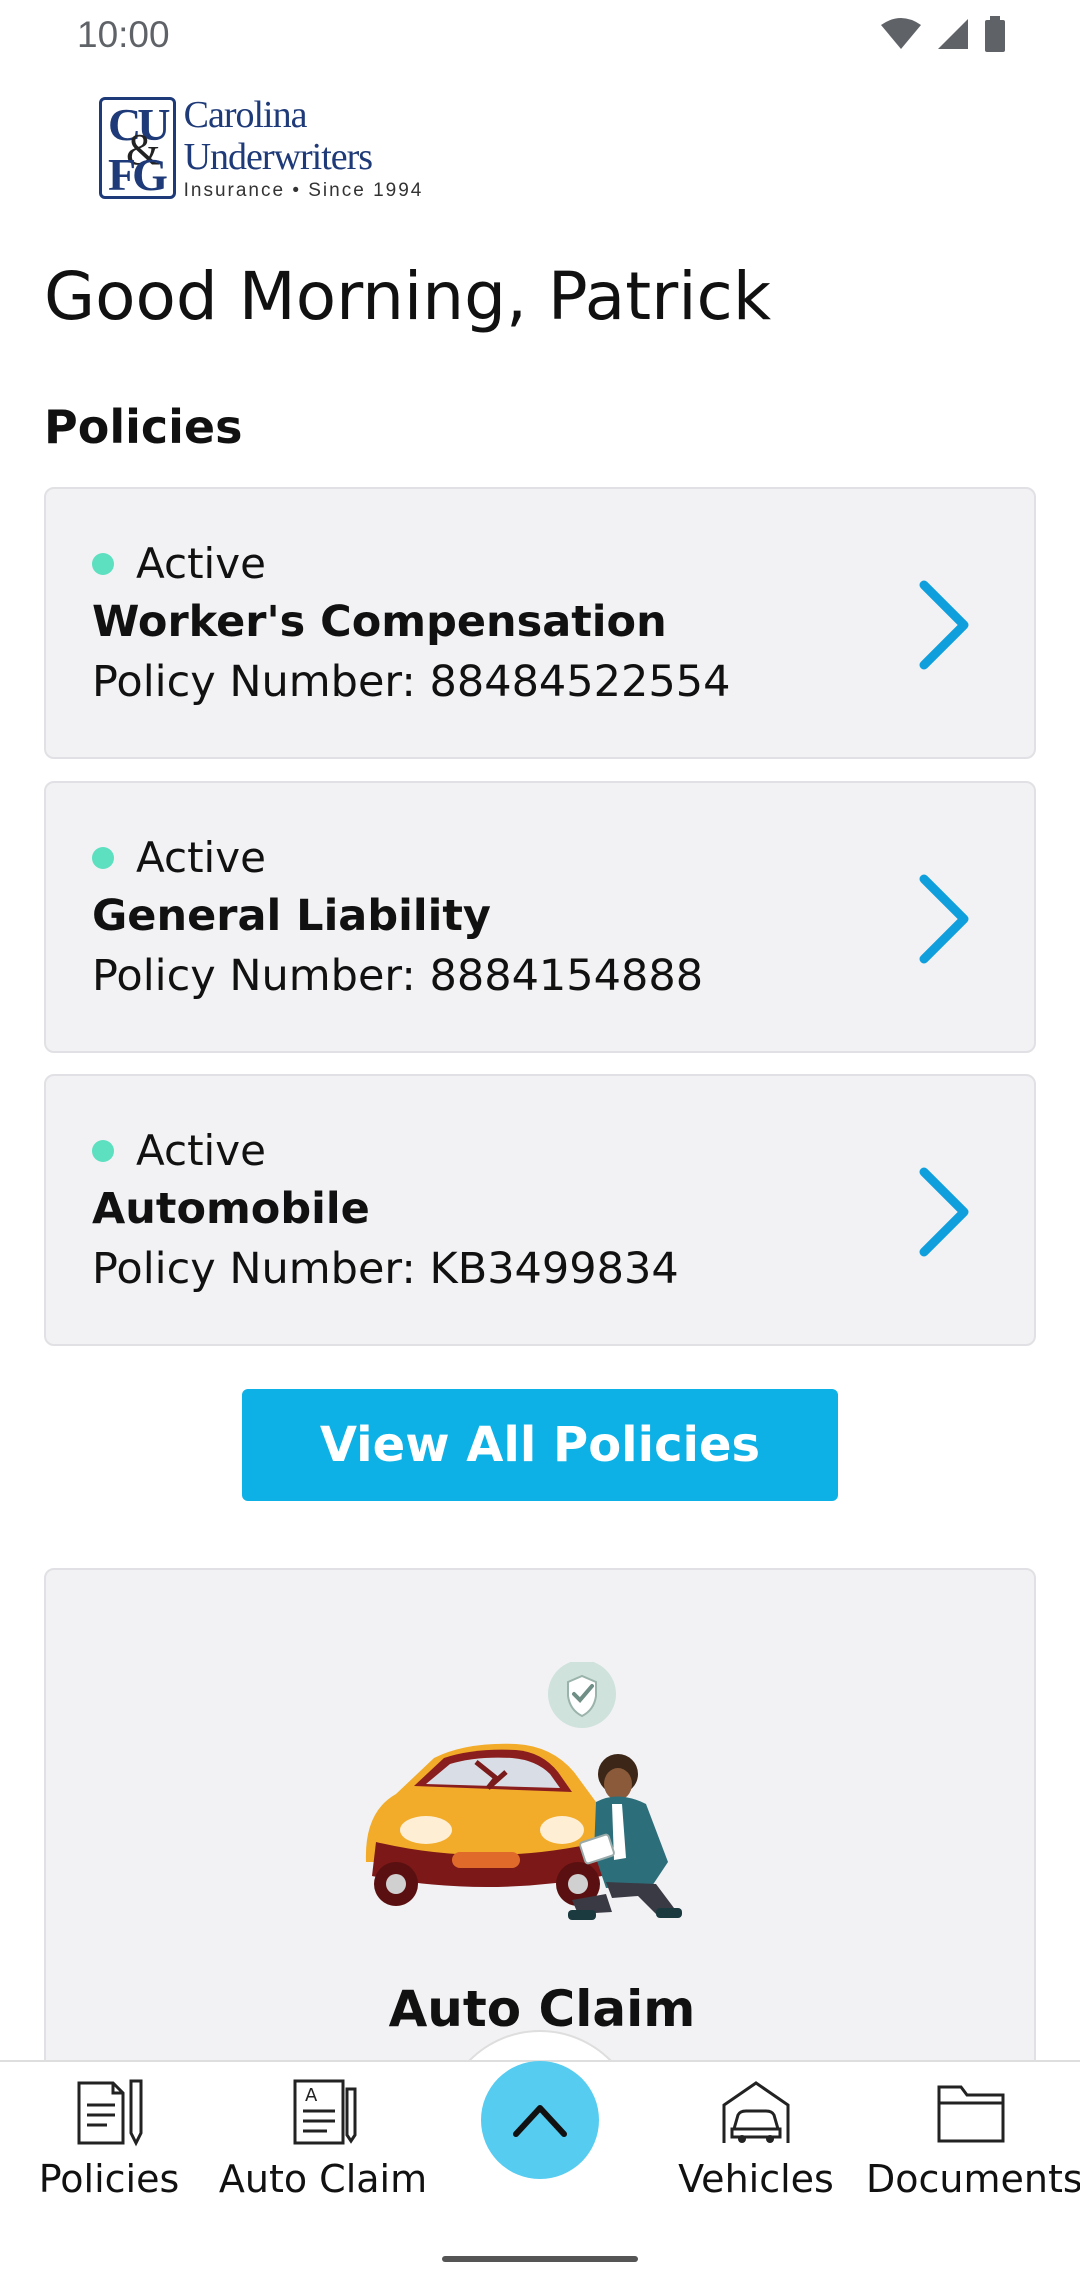  Describe the element at coordinates (756, 2145) in the screenshot. I see `nav-item-vehicles: Vehicles` at that location.